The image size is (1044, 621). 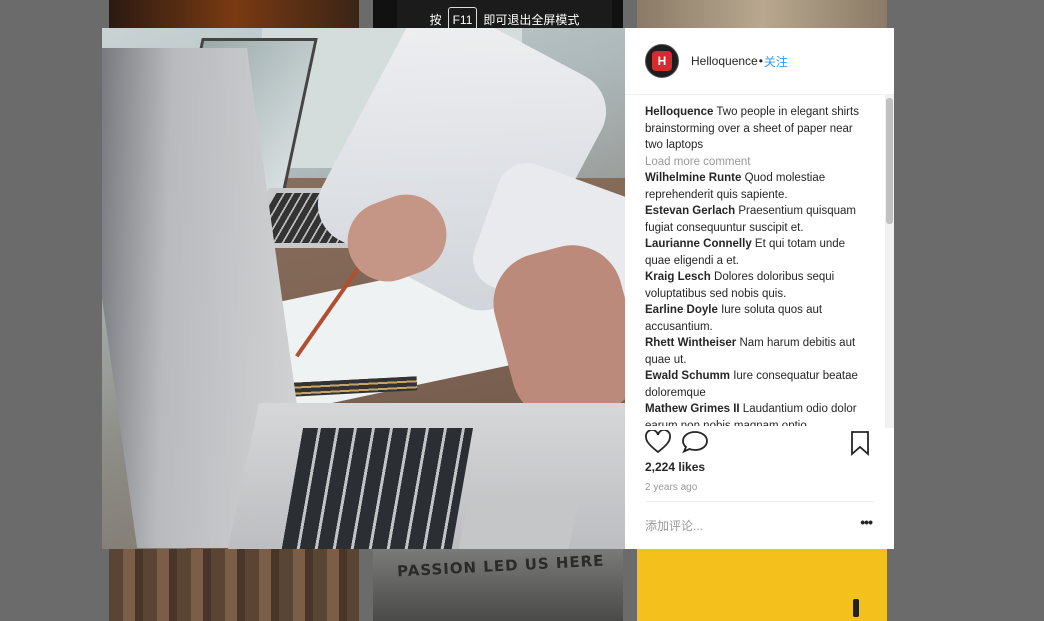 I want to click on avatar-logo: H, so click(x=662, y=61).